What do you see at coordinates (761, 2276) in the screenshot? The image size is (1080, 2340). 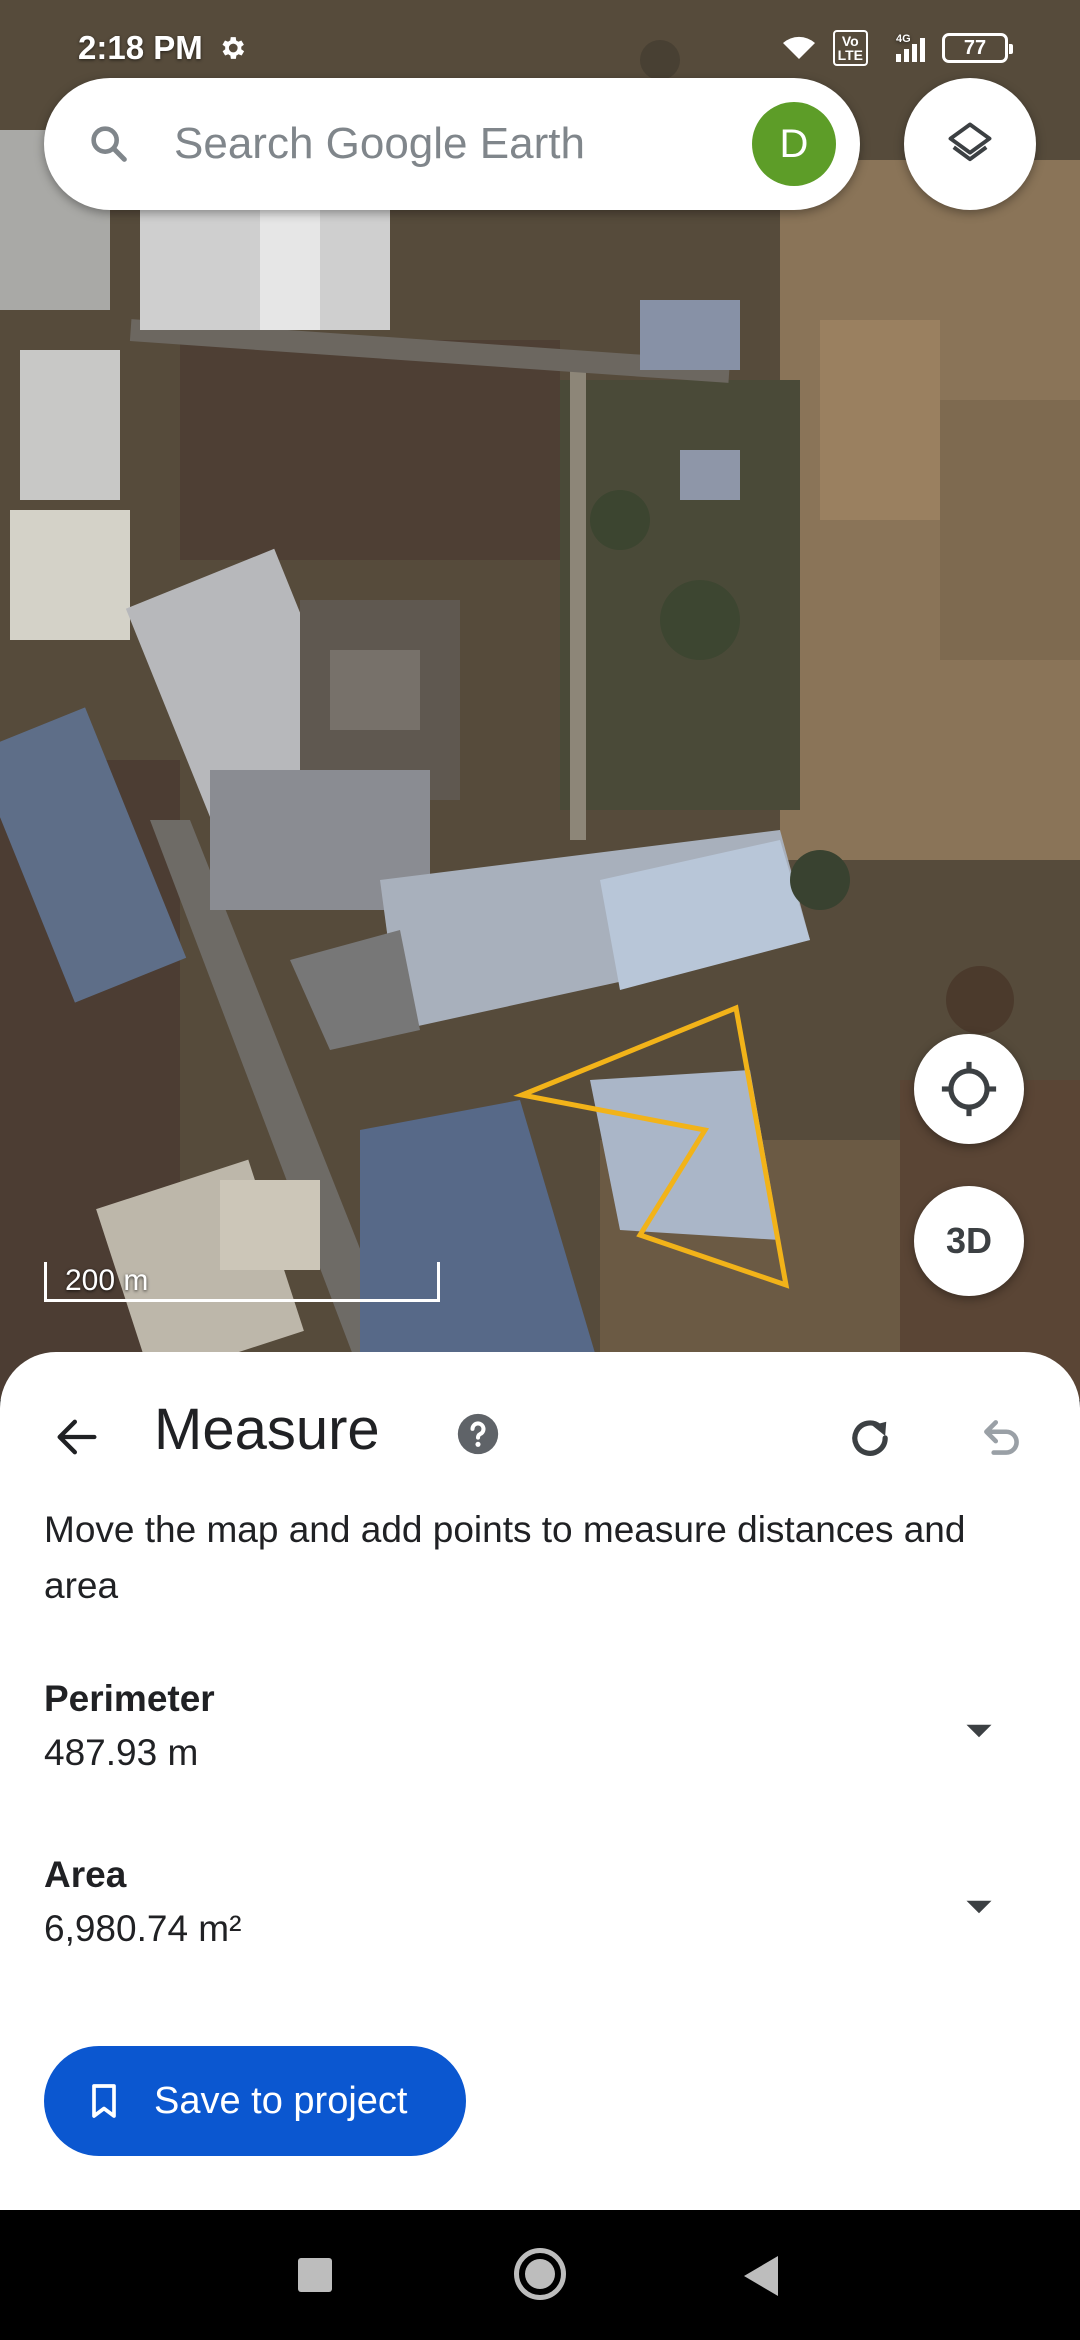 I see `system-back-button` at bounding box center [761, 2276].